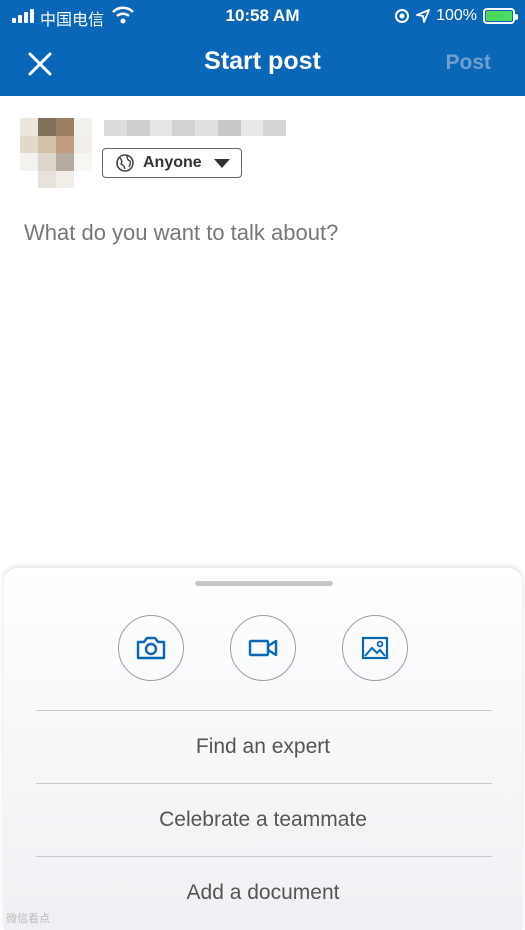 The height and width of the screenshot is (930, 525). I want to click on find-expert-option: Find an expert, so click(263, 747).